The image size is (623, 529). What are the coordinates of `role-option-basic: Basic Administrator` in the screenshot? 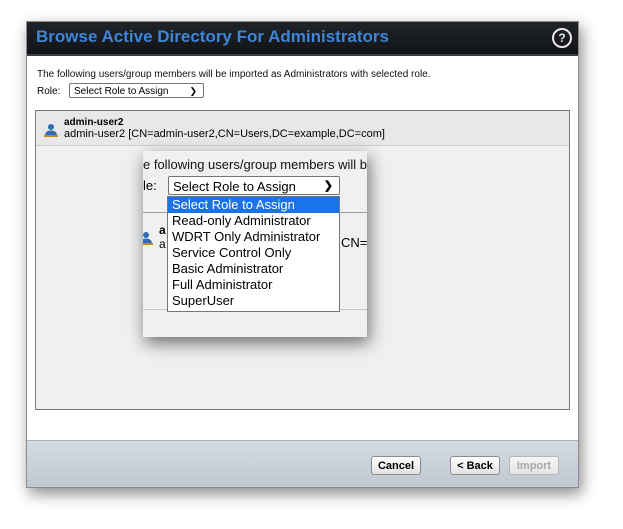 It's located at (253, 269).